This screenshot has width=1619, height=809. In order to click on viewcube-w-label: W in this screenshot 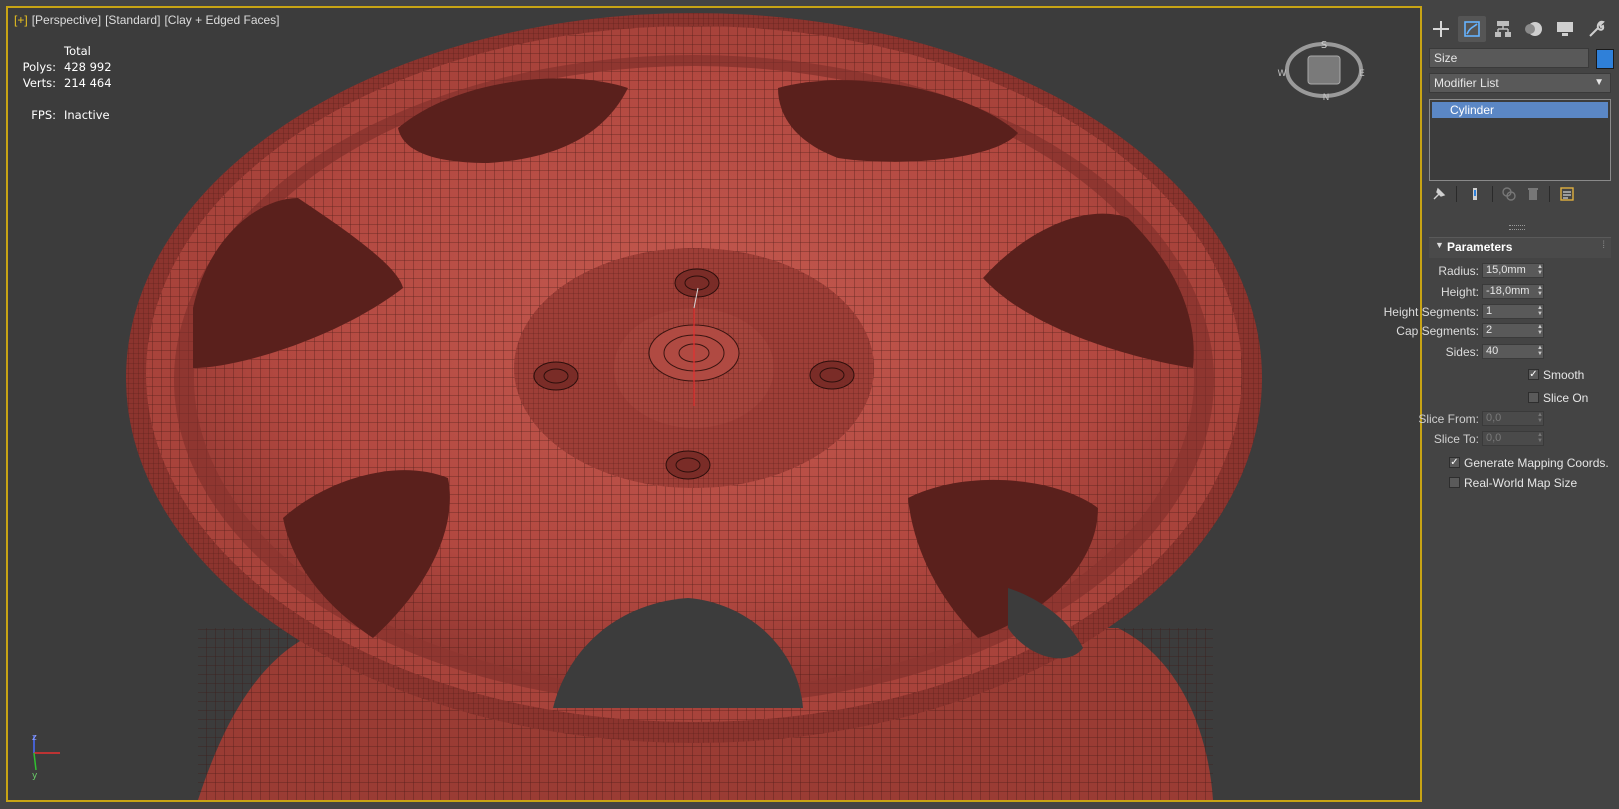, I will do `click(1282, 74)`.